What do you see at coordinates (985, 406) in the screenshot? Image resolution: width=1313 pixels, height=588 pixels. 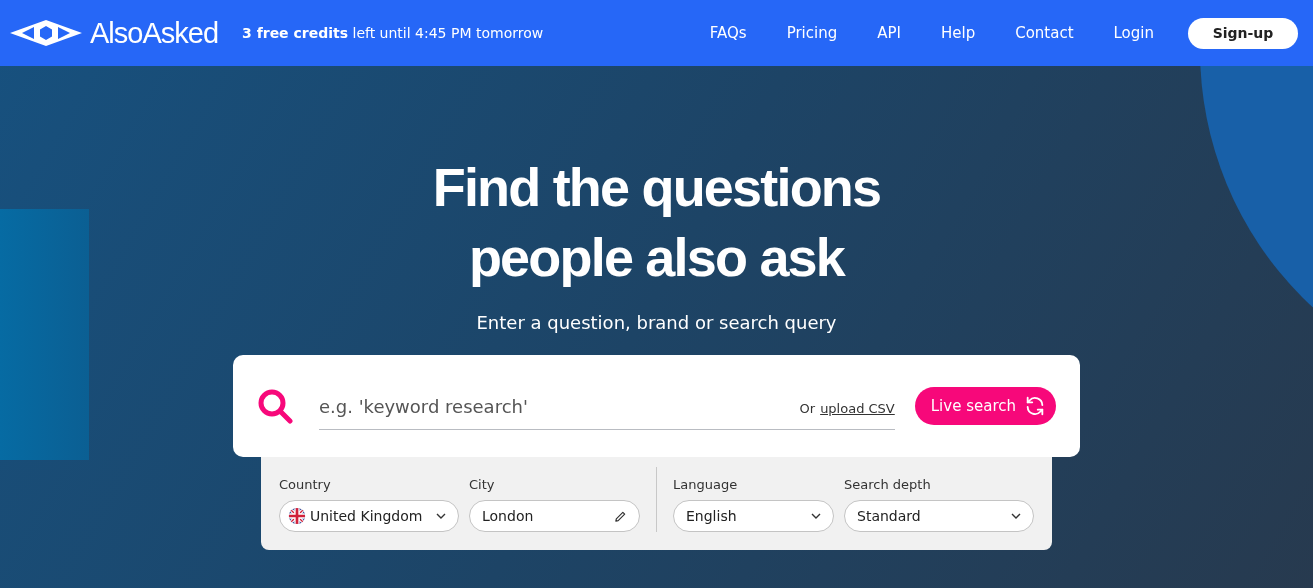 I see `live-search-button: Live search` at bounding box center [985, 406].